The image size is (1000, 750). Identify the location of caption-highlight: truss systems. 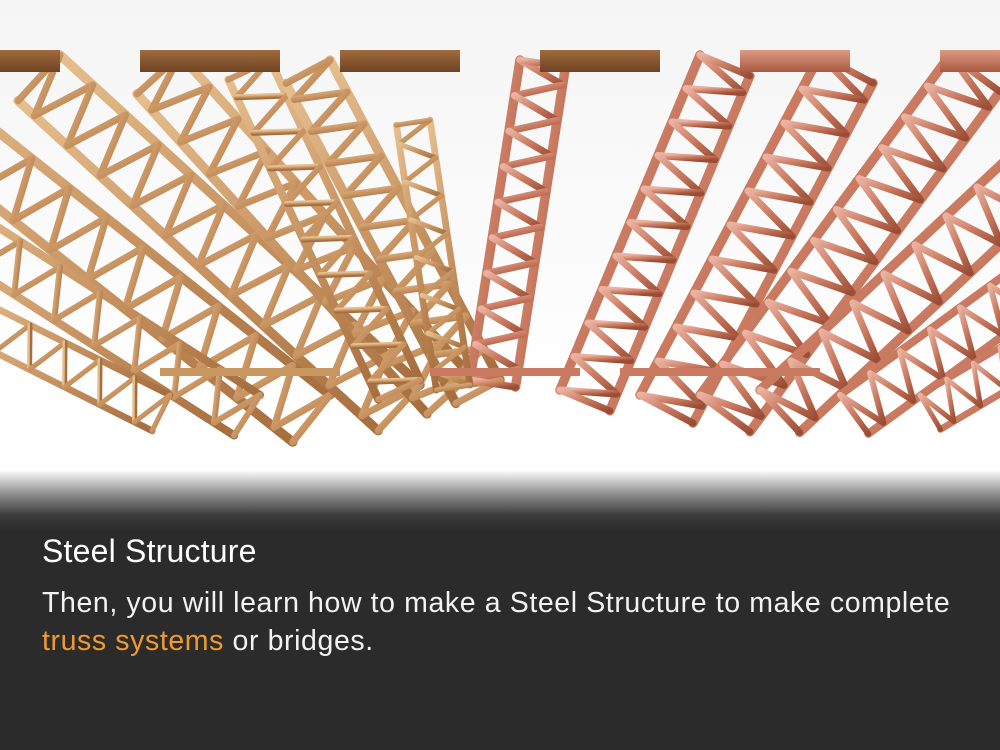
(133, 641).